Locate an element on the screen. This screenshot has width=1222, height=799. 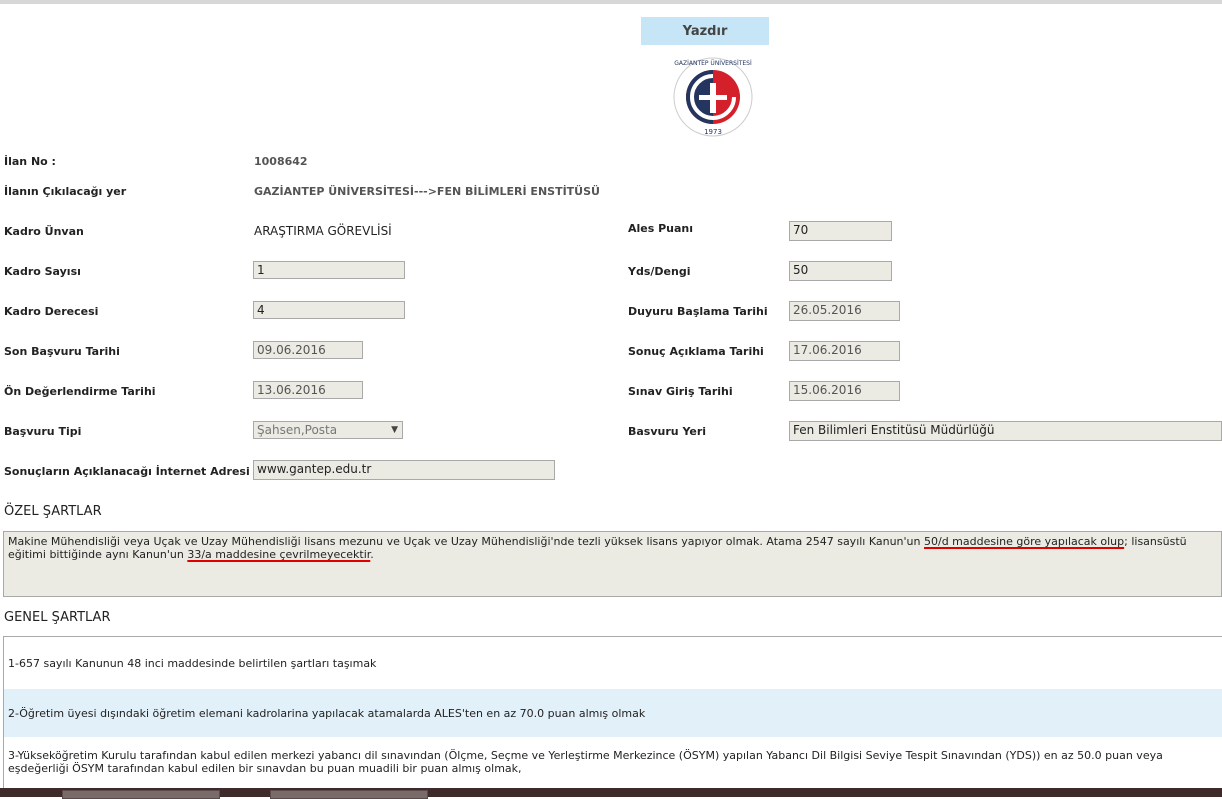
on-degerlendirme-label: Ön Değerlendirme Tarihi is located at coordinates (80, 391).